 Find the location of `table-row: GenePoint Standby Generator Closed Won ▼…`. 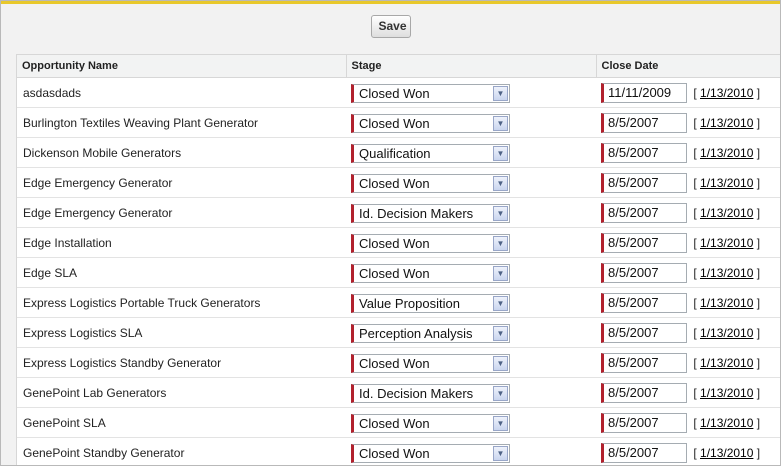

table-row: GenePoint Standby Generator Closed Won ▼… is located at coordinates (398, 451).